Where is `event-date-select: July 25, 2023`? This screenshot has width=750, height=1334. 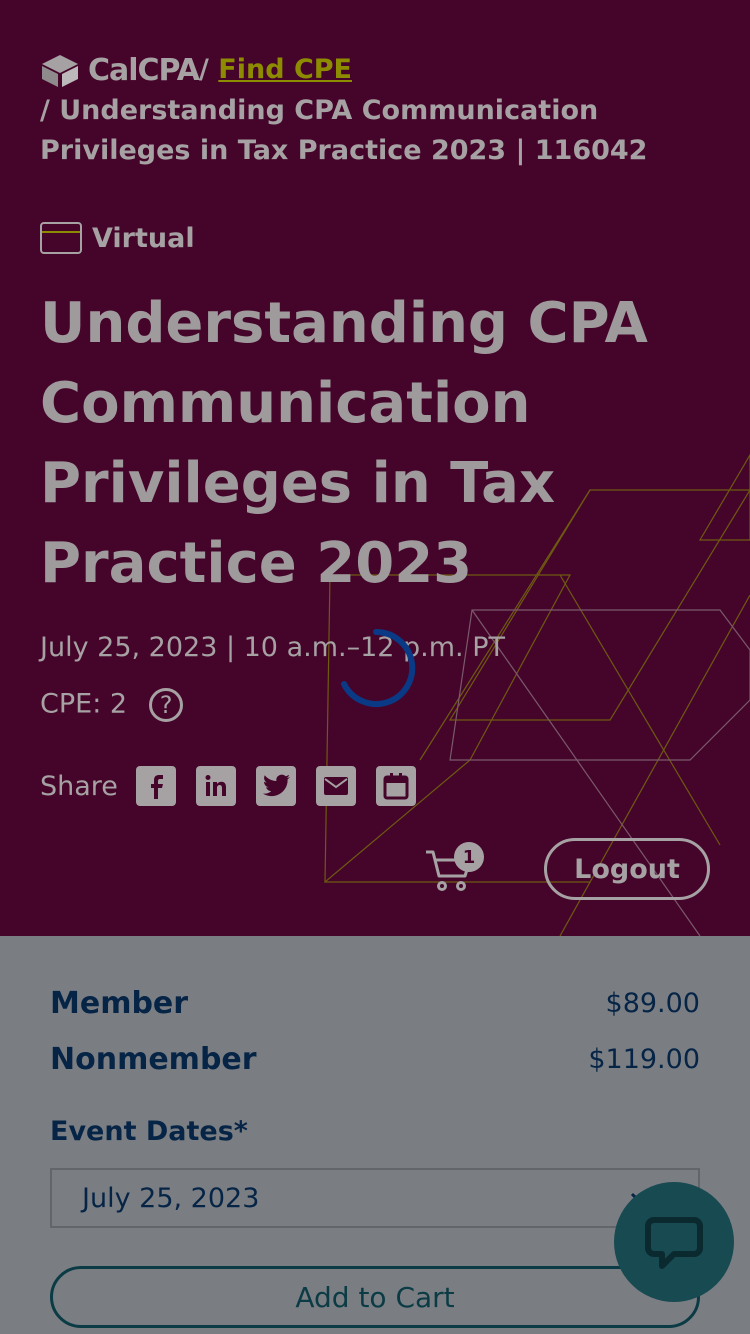 event-date-select: July 25, 2023 is located at coordinates (375, 1198).